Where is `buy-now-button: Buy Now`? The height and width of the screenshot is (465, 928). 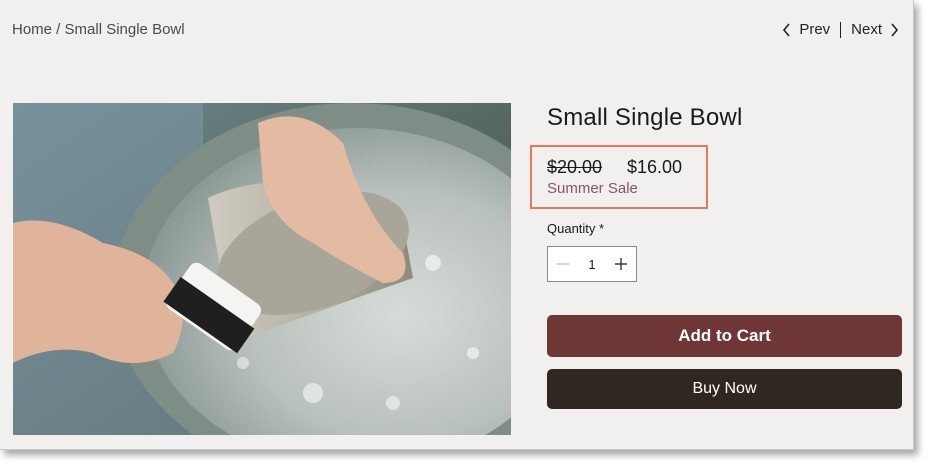 buy-now-button: Buy Now is located at coordinates (724, 389).